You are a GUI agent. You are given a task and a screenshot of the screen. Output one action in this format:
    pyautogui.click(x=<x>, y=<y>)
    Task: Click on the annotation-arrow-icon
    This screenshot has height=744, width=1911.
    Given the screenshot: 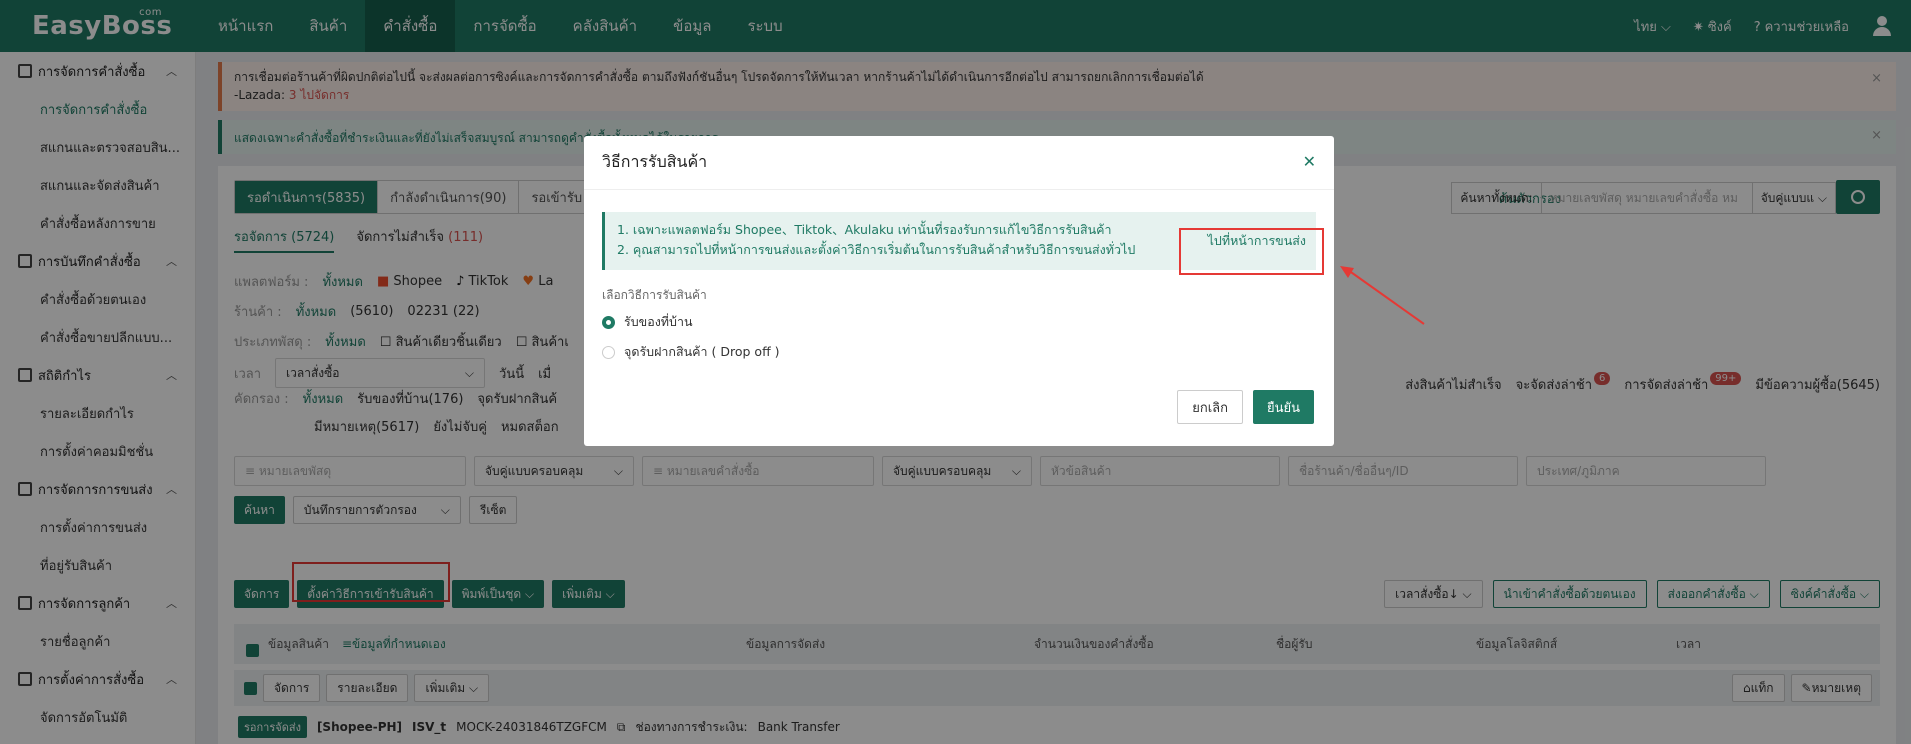 What is the action you would take?
    pyautogui.click(x=1382, y=295)
    